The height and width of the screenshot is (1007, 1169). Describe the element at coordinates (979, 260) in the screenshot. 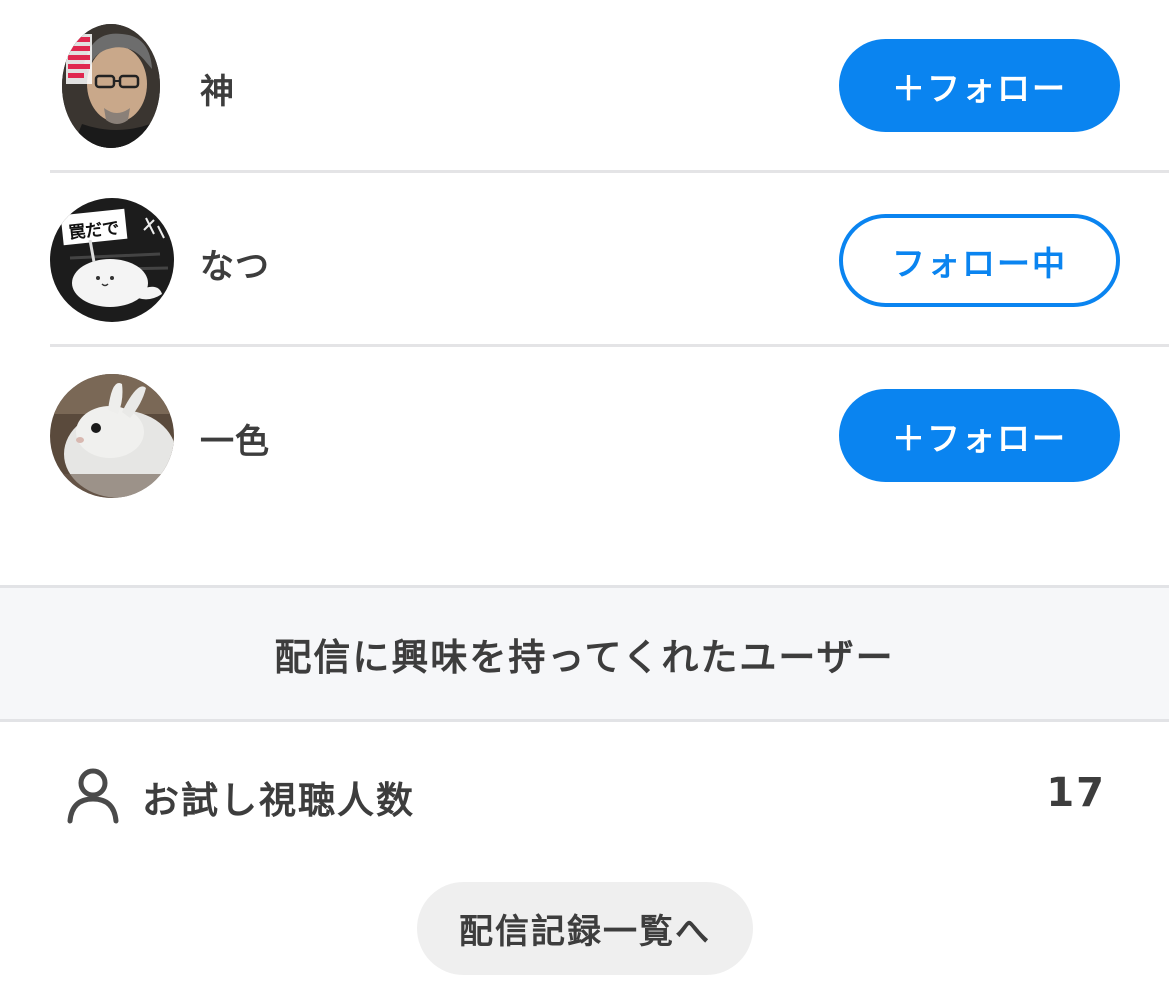

I see `following-button: フォロー中` at that location.